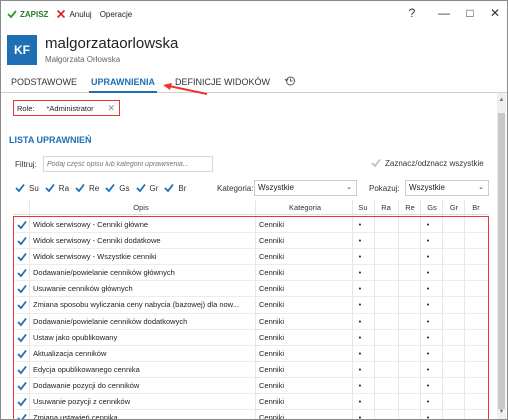  I want to click on row-description: Widok serwisowy - Cenniki główne, so click(91, 224).